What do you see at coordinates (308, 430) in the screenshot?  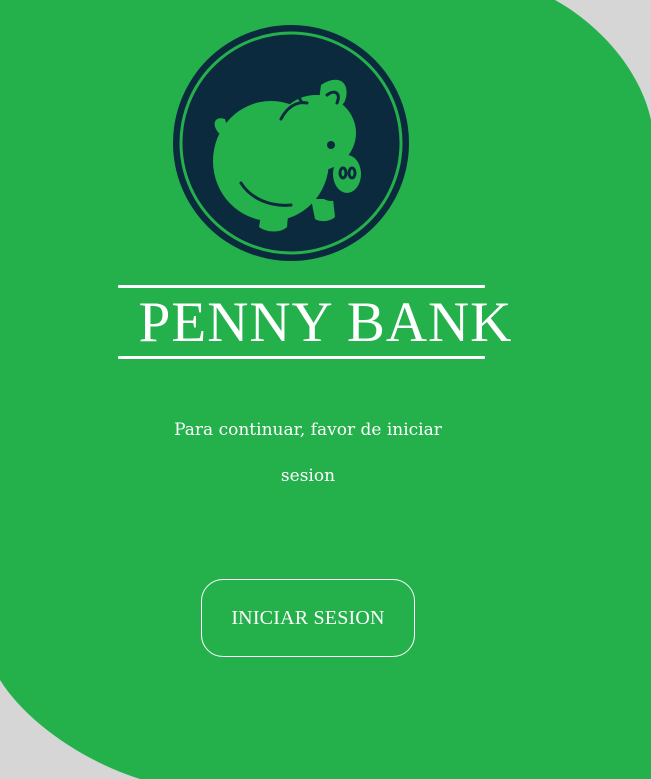 I see `login-prompt-line-1: Para continuar, favor de iniciar` at bounding box center [308, 430].